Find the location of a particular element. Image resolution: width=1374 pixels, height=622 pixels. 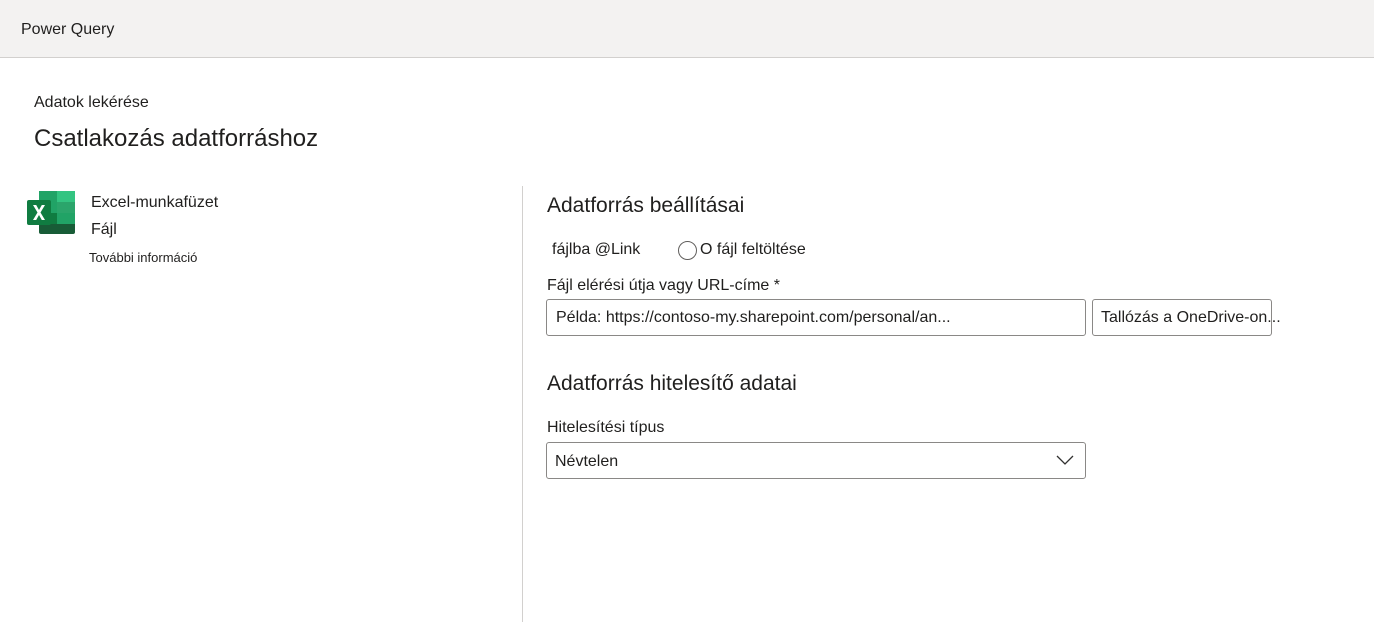

connector-category: Fájl is located at coordinates (104, 229).